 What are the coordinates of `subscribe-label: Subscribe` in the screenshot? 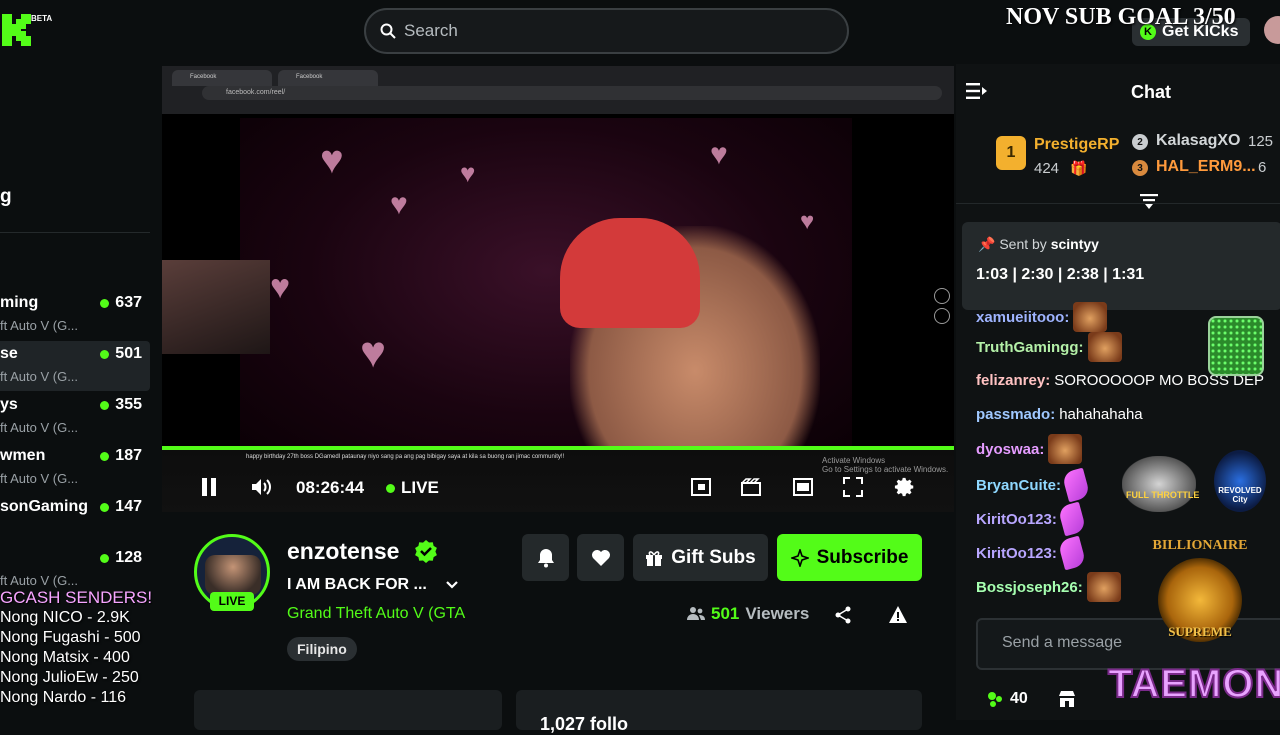 It's located at (862, 557).